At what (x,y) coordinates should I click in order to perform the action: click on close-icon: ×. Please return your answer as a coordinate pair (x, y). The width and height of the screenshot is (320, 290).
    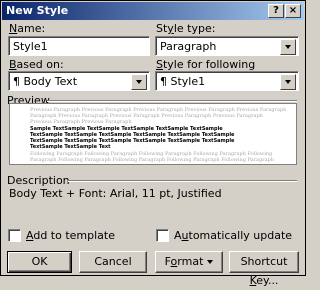
    Looking at the image, I should click on (293, 11).